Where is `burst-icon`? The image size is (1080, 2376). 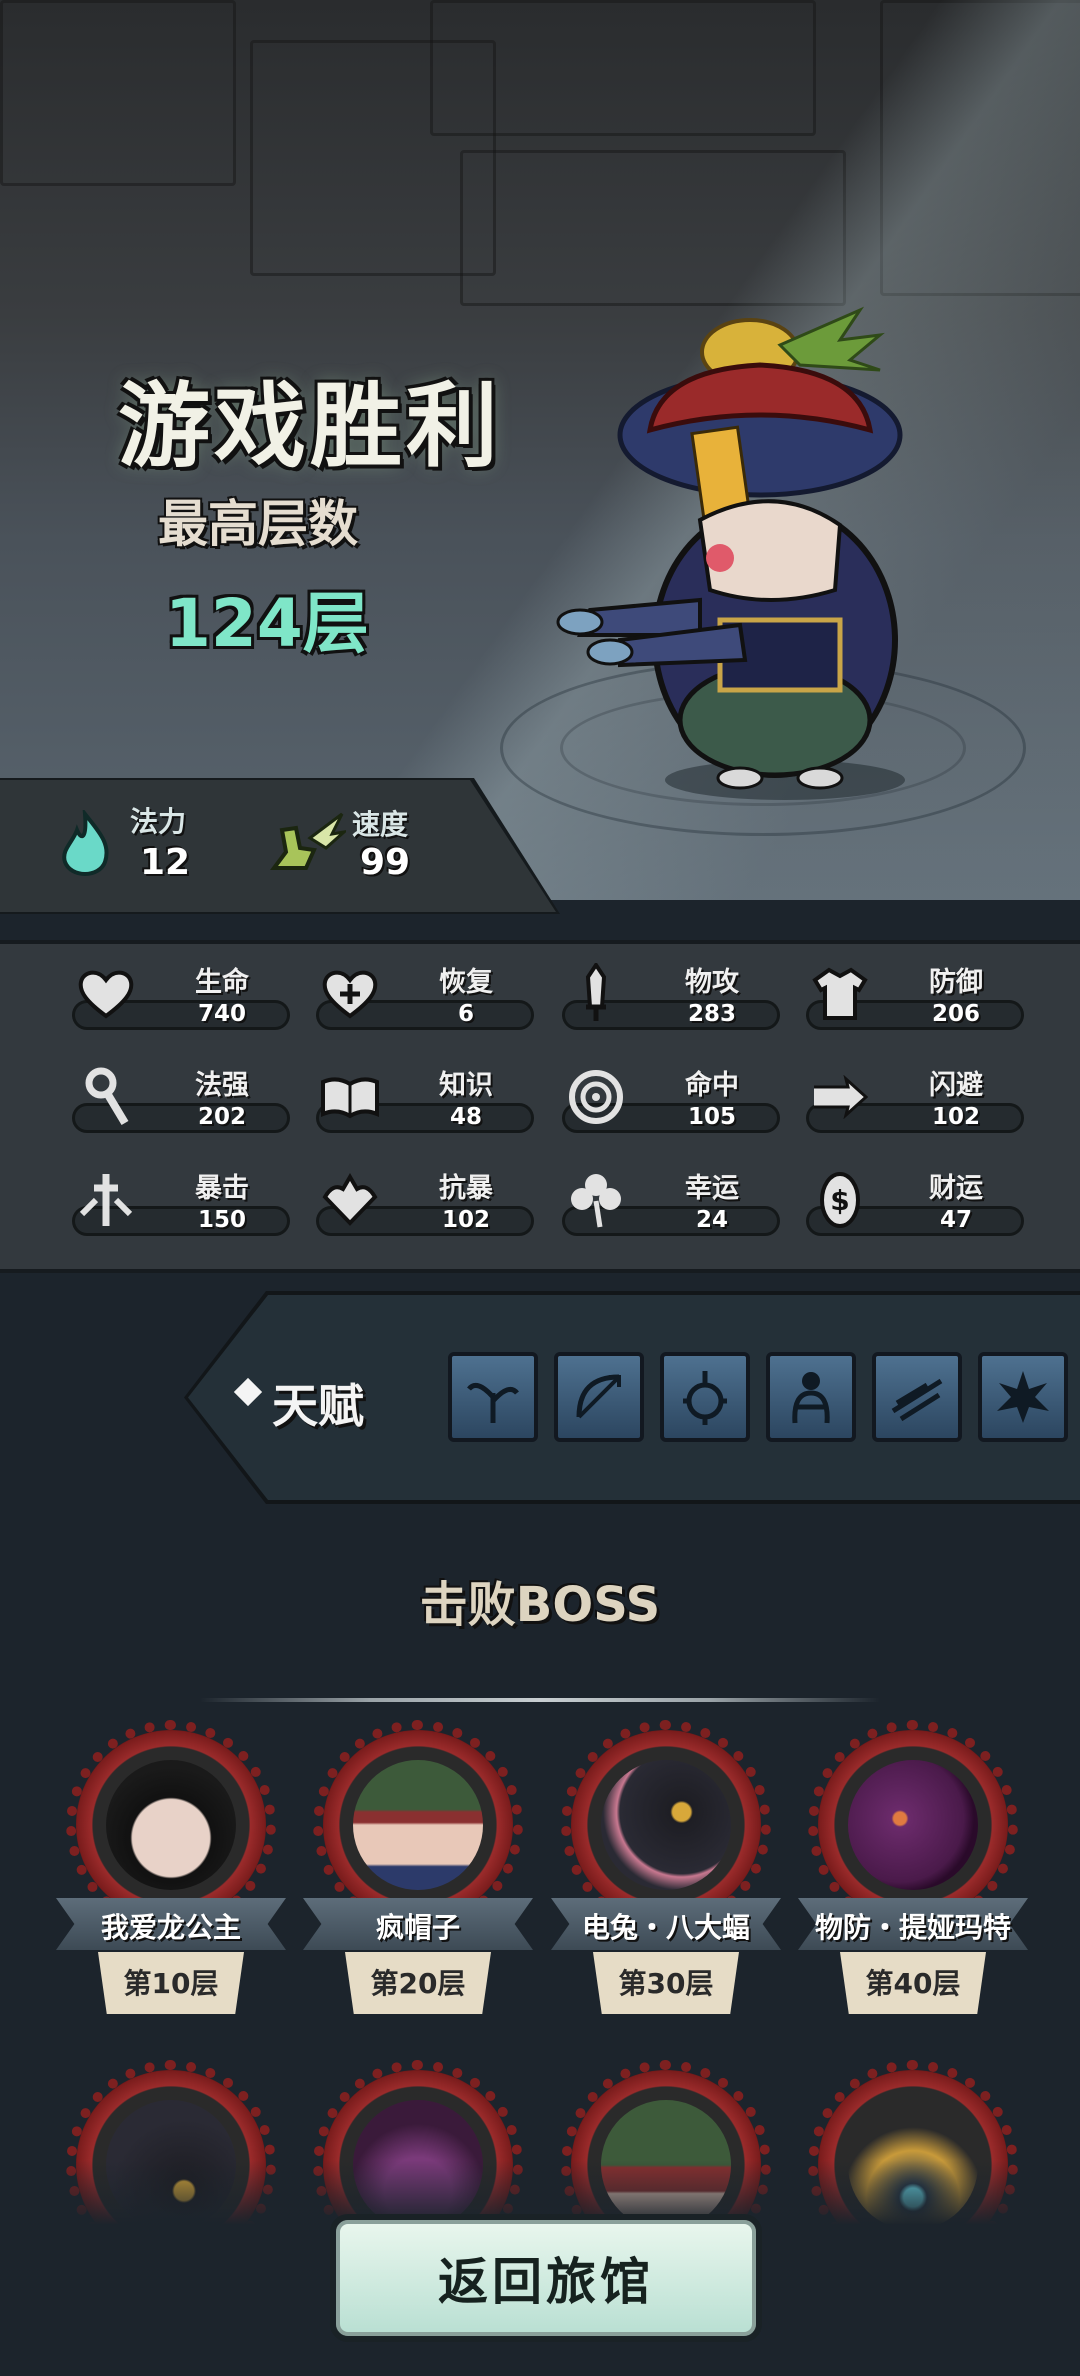 burst-icon is located at coordinates (1023, 1397).